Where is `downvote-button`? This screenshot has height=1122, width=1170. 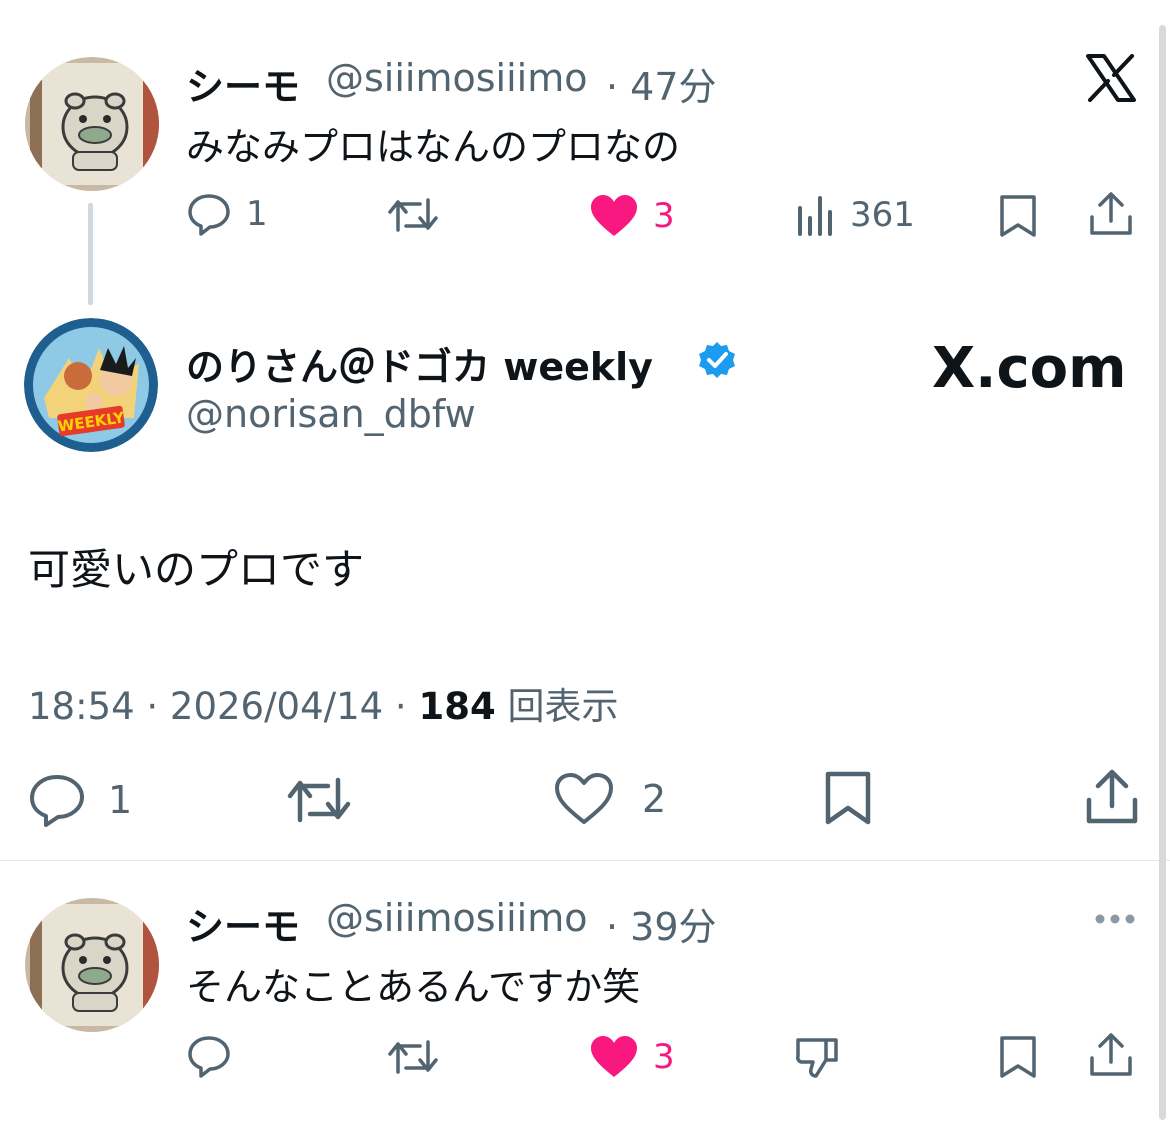
downvote-button is located at coordinates (817, 1057).